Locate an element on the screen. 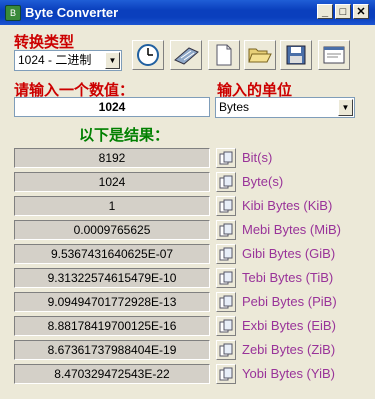 This screenshot has height=399, width=375. result-value: 8.88178419700125E-16 is located at coordinates (112, 326).